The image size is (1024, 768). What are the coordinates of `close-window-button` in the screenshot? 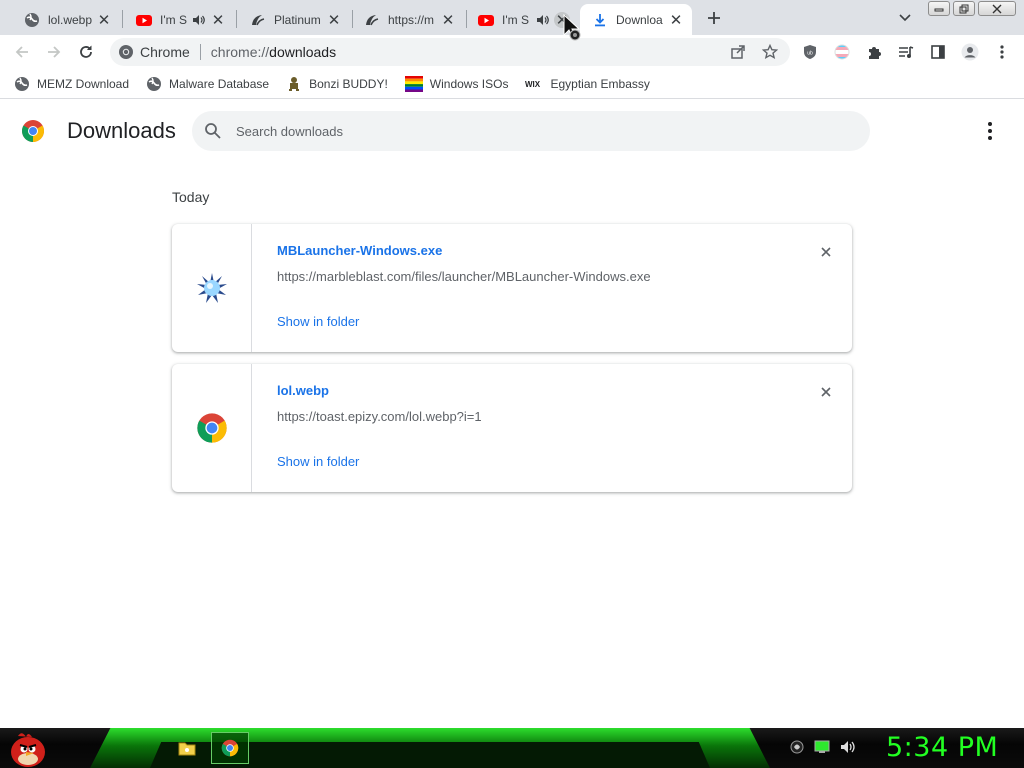 It's located at (997, 8).